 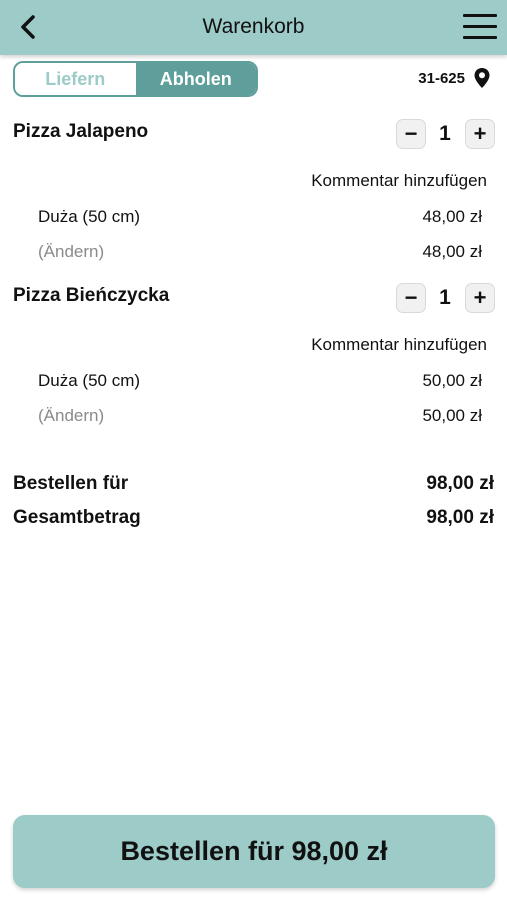 I want to click on total-label: Gesamtbetrag, so click(x=77, y=517).